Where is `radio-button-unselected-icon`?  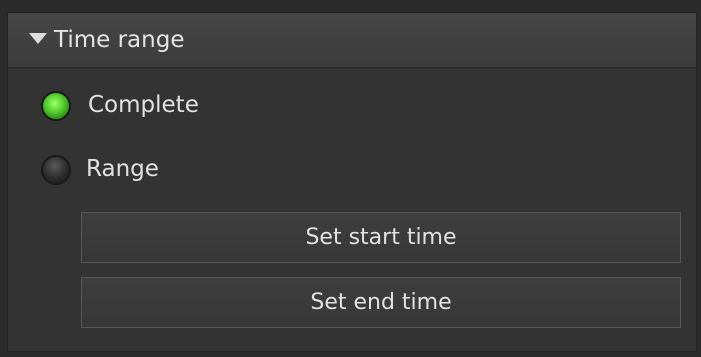 radio-button-unselected-icon is located at coordinates (56, 170).